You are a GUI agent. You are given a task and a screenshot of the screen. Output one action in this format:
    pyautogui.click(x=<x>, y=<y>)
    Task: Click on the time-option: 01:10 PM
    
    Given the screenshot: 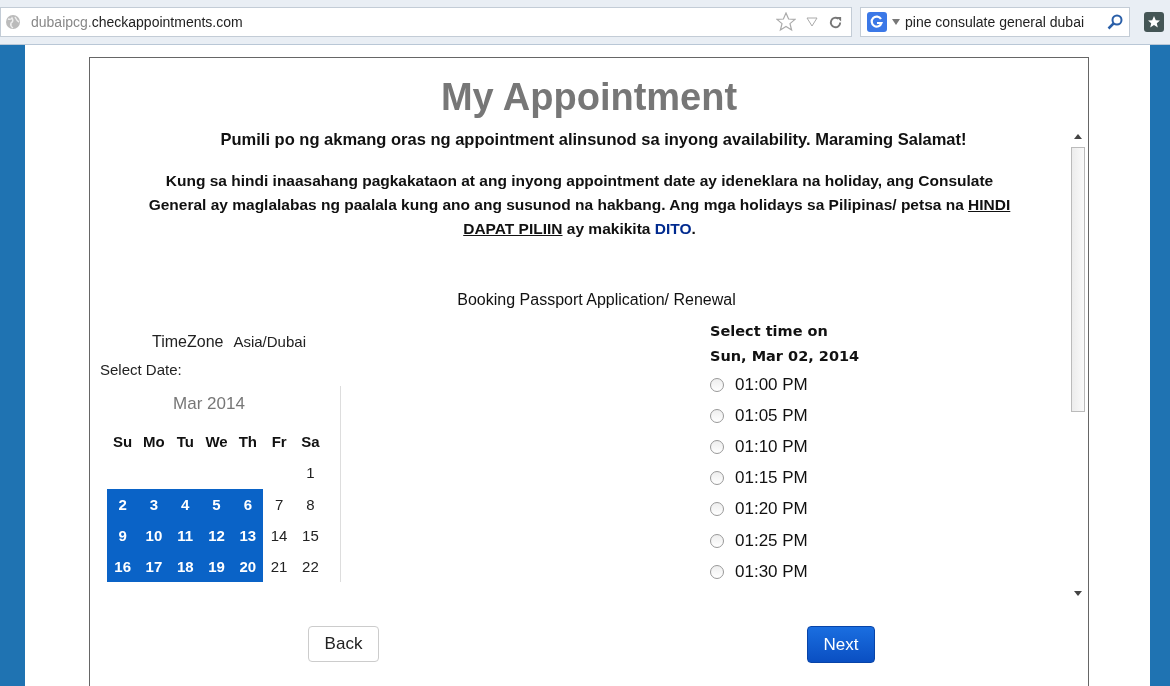 What is the action you would take?
    pyautogui.click(x=771, y=446)
    